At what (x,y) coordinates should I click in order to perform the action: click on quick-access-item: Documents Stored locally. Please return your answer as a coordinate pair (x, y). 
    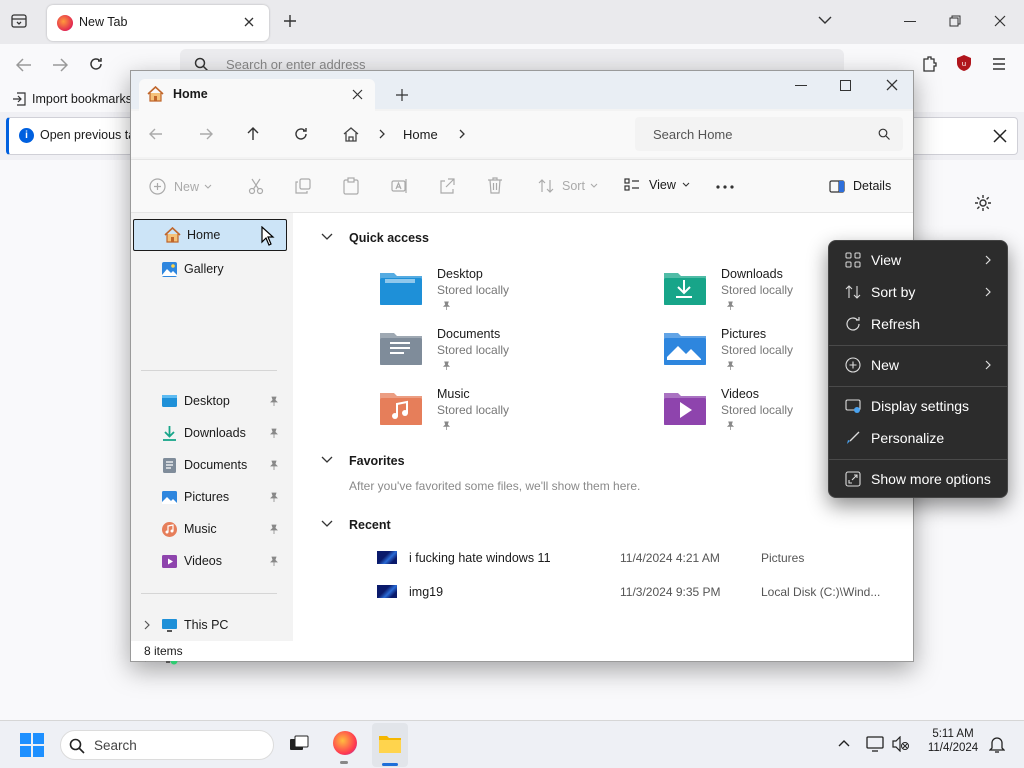
    Looking at the image, I should click on (499, 349).